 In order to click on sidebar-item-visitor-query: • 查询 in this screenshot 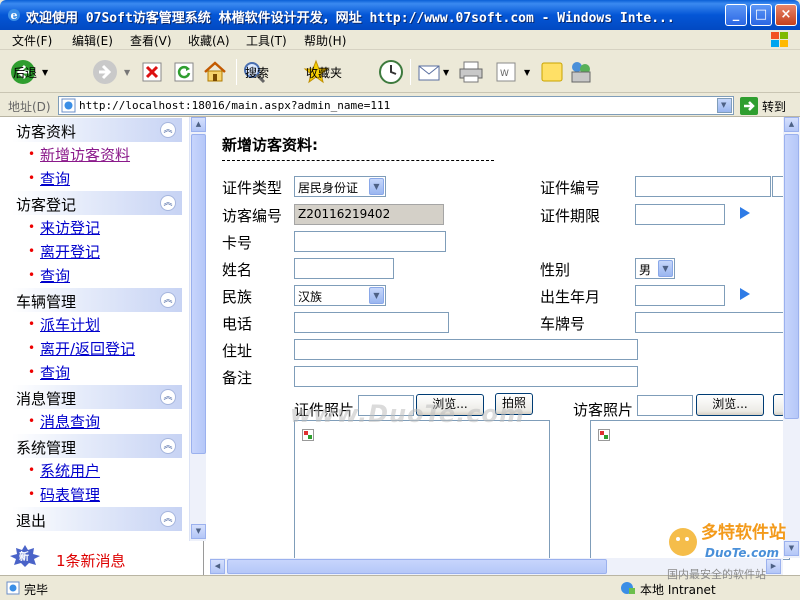, I will do `click(97, 178)`.